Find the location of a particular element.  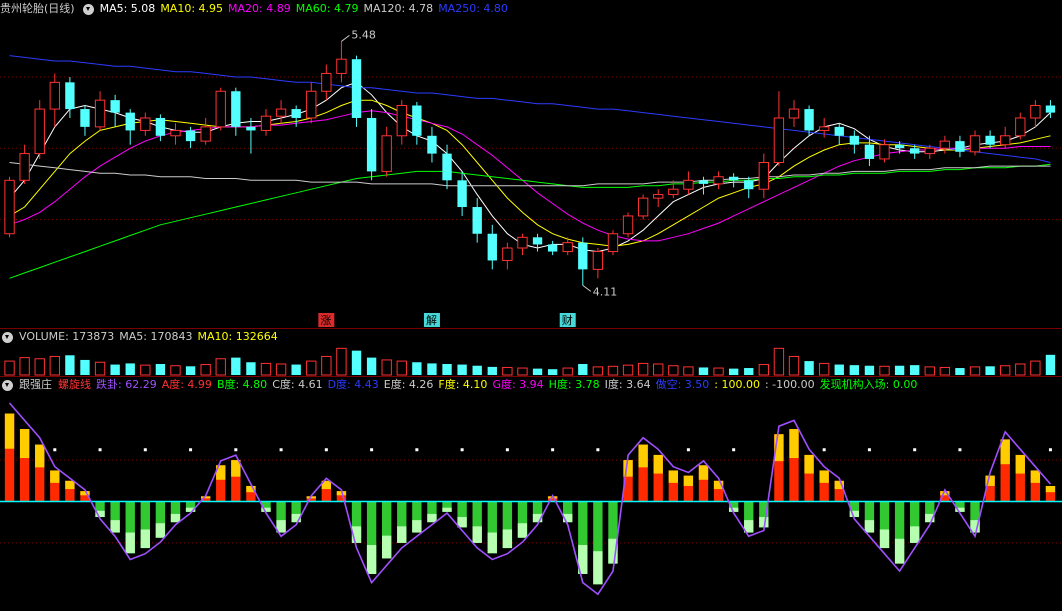

event-marker-label: 涨 is located at coordinates (325, 320).